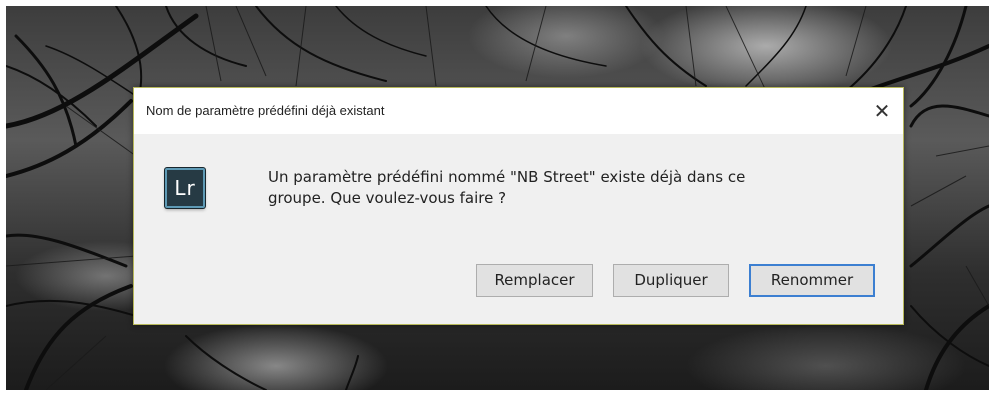 The width and height of the screenshot is (994, 394). I want to click on duplicate-button: Dupliquer, so click(671, 280).